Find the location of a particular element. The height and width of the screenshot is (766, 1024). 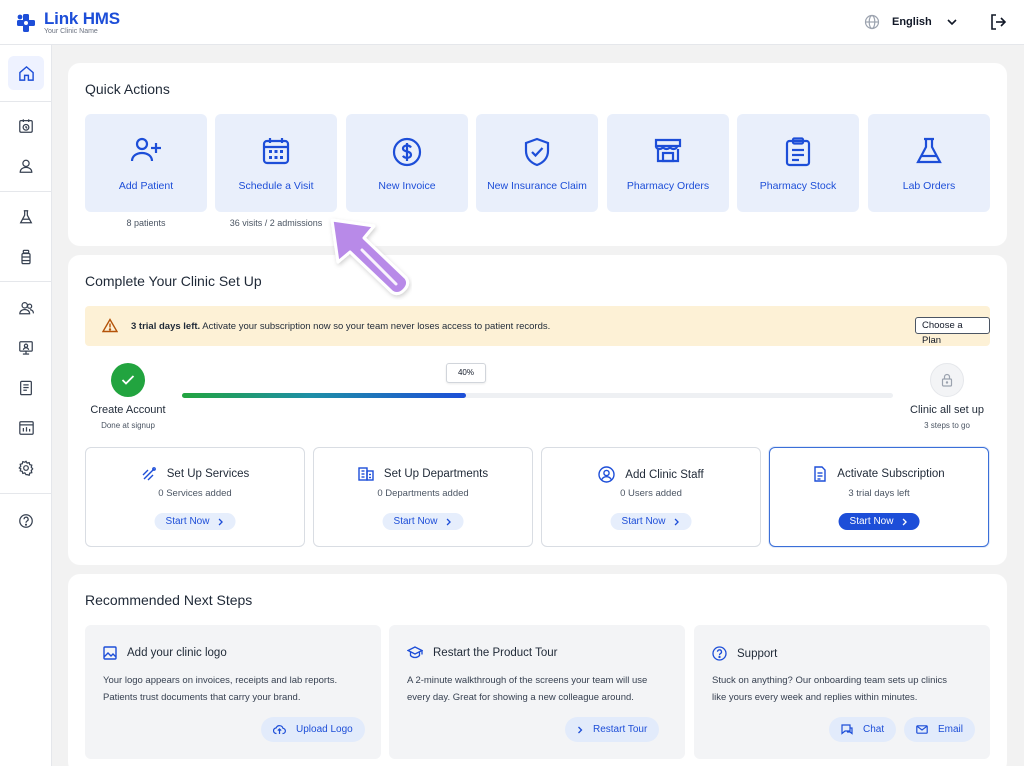

sidebar-item-monitor is located at coordinates (26, 348).